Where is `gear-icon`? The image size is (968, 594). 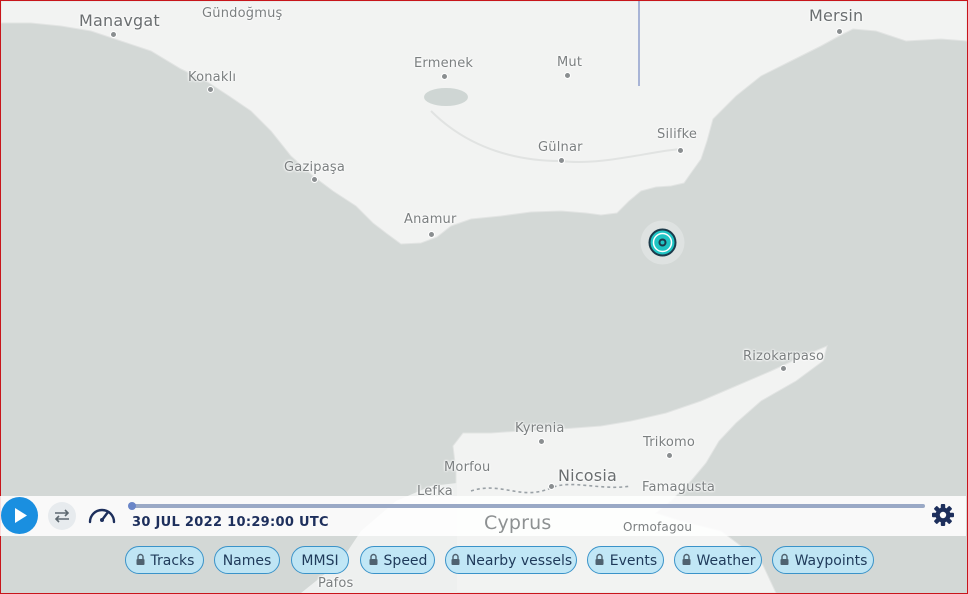 gear-icon is located at coordinates (943, 515).